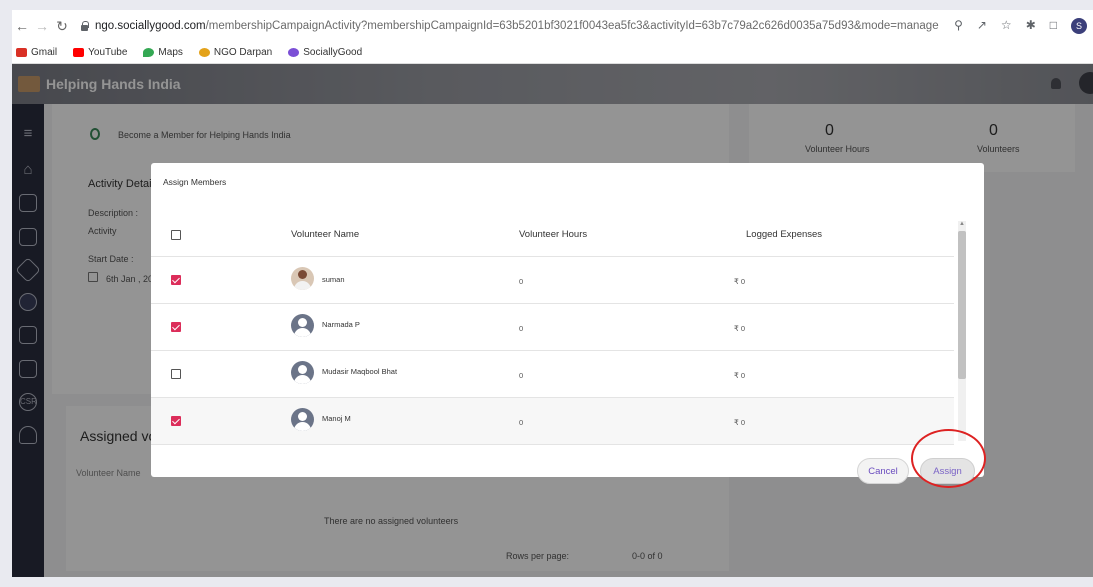 Image resolution: width=1093 pixels, height=587 pixels. What do you see at coordinates (62, 26) in the screenshot?
I see `reload-icon: ↻` at bounding box center [62, 26].